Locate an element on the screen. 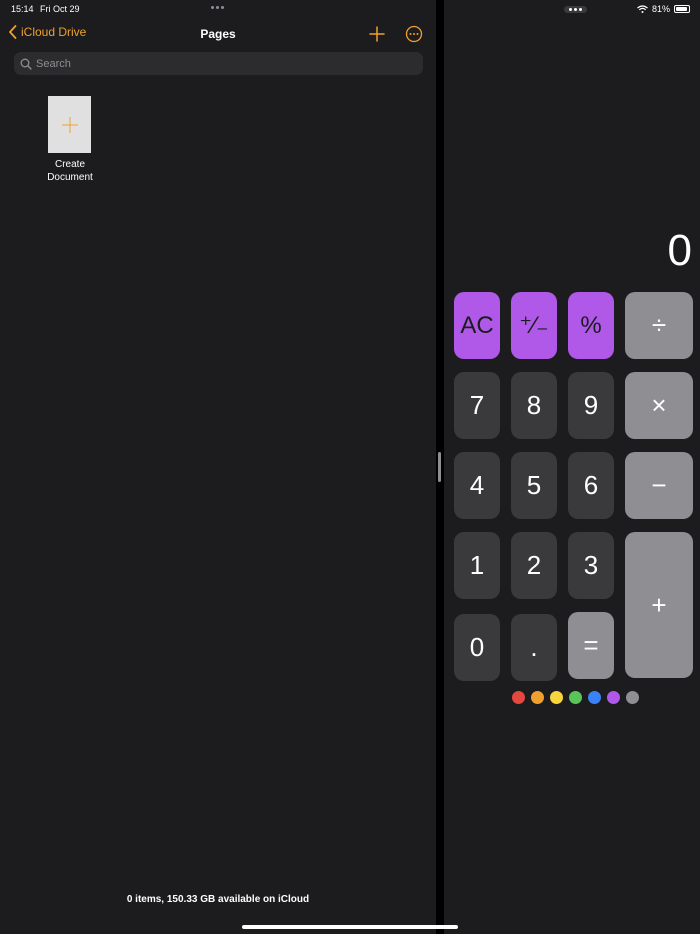 This screenshot has width=700, height=934. create-document-button: Create Document is located at coordinates (70, 140).